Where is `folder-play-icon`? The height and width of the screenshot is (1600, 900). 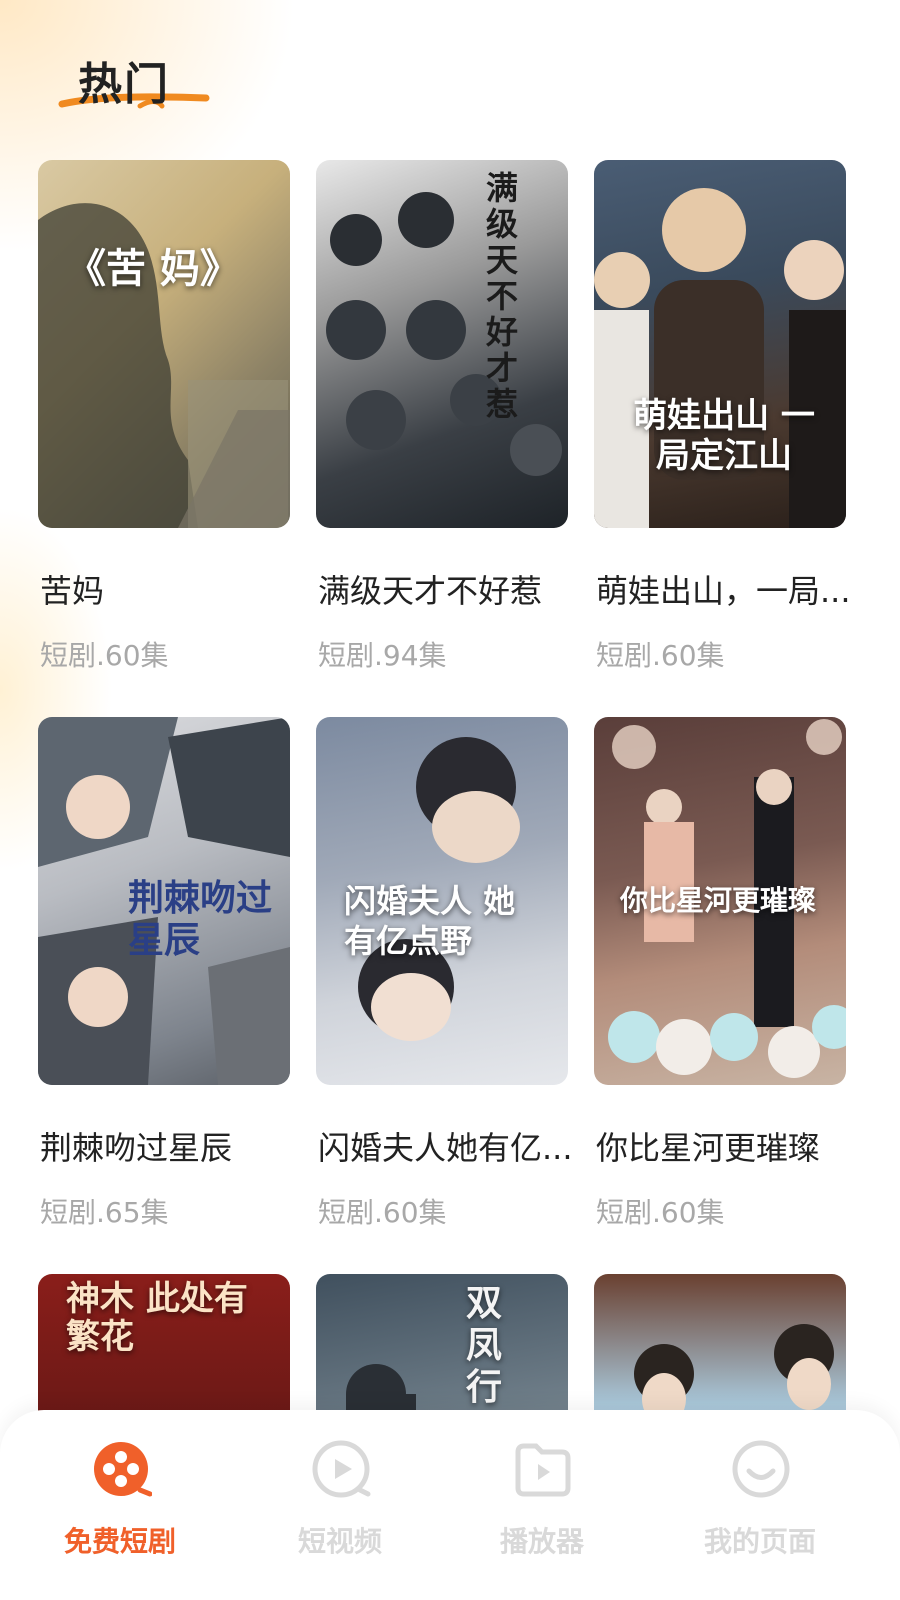
folder-play-icon is located at coordinates (543, 1470).